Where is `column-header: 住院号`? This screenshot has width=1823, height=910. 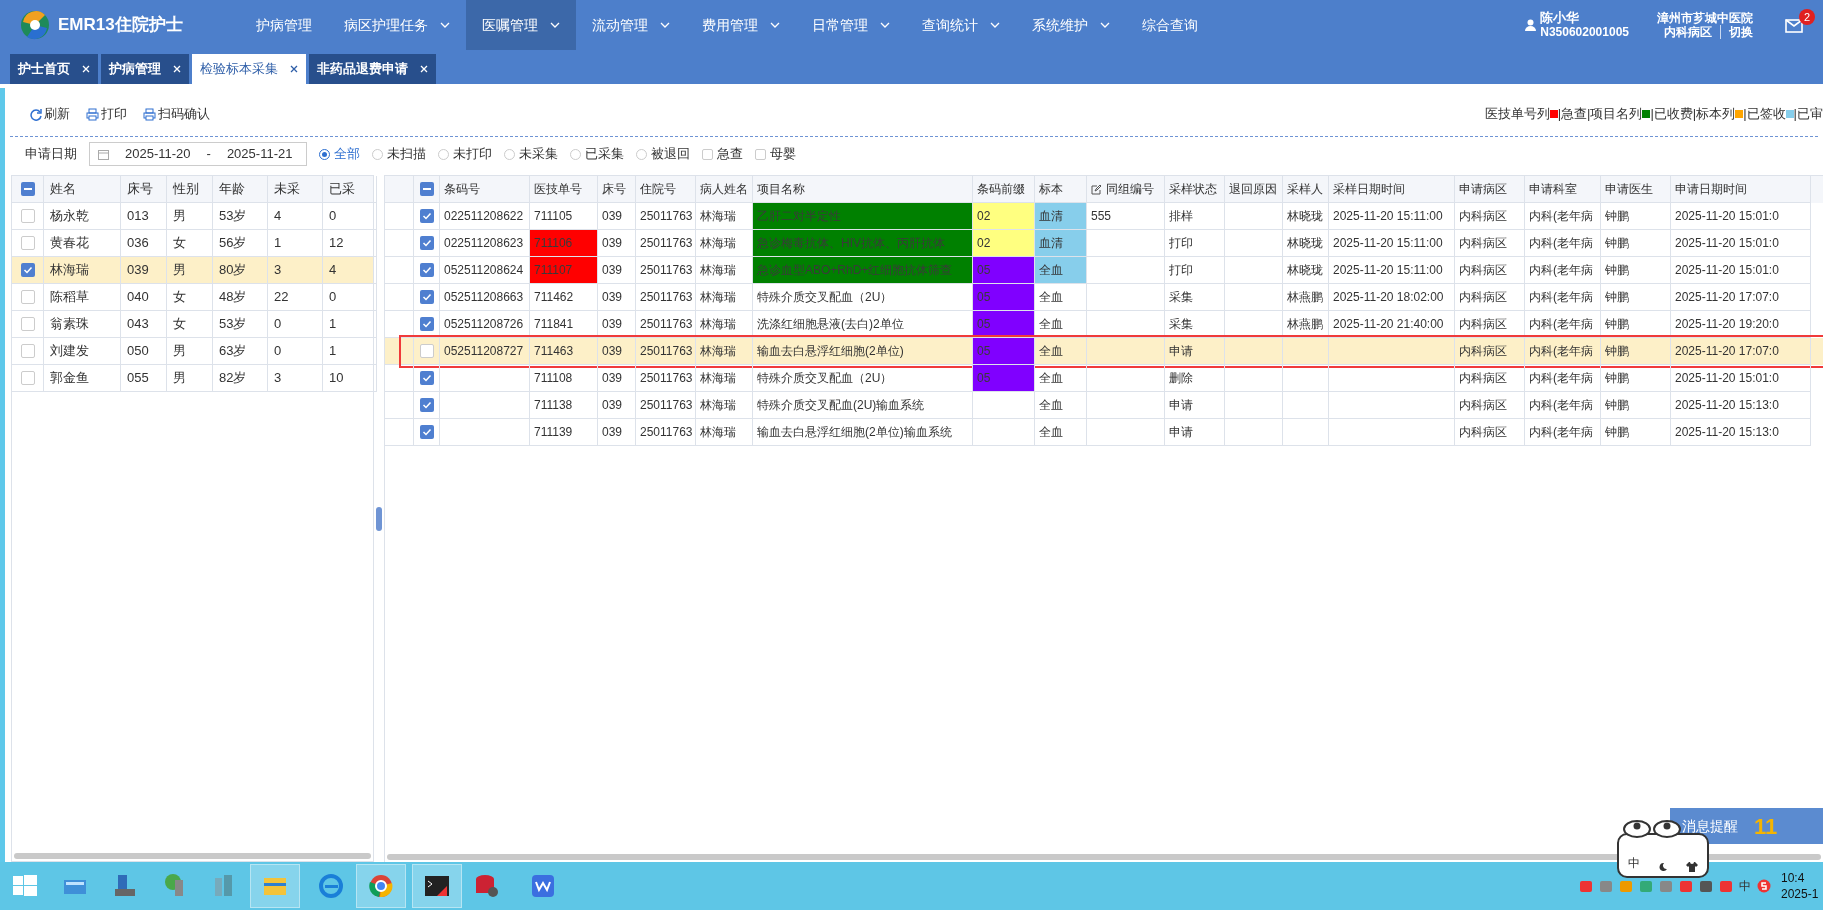 column-header: 住院号 is located at coordinates (658, 189).